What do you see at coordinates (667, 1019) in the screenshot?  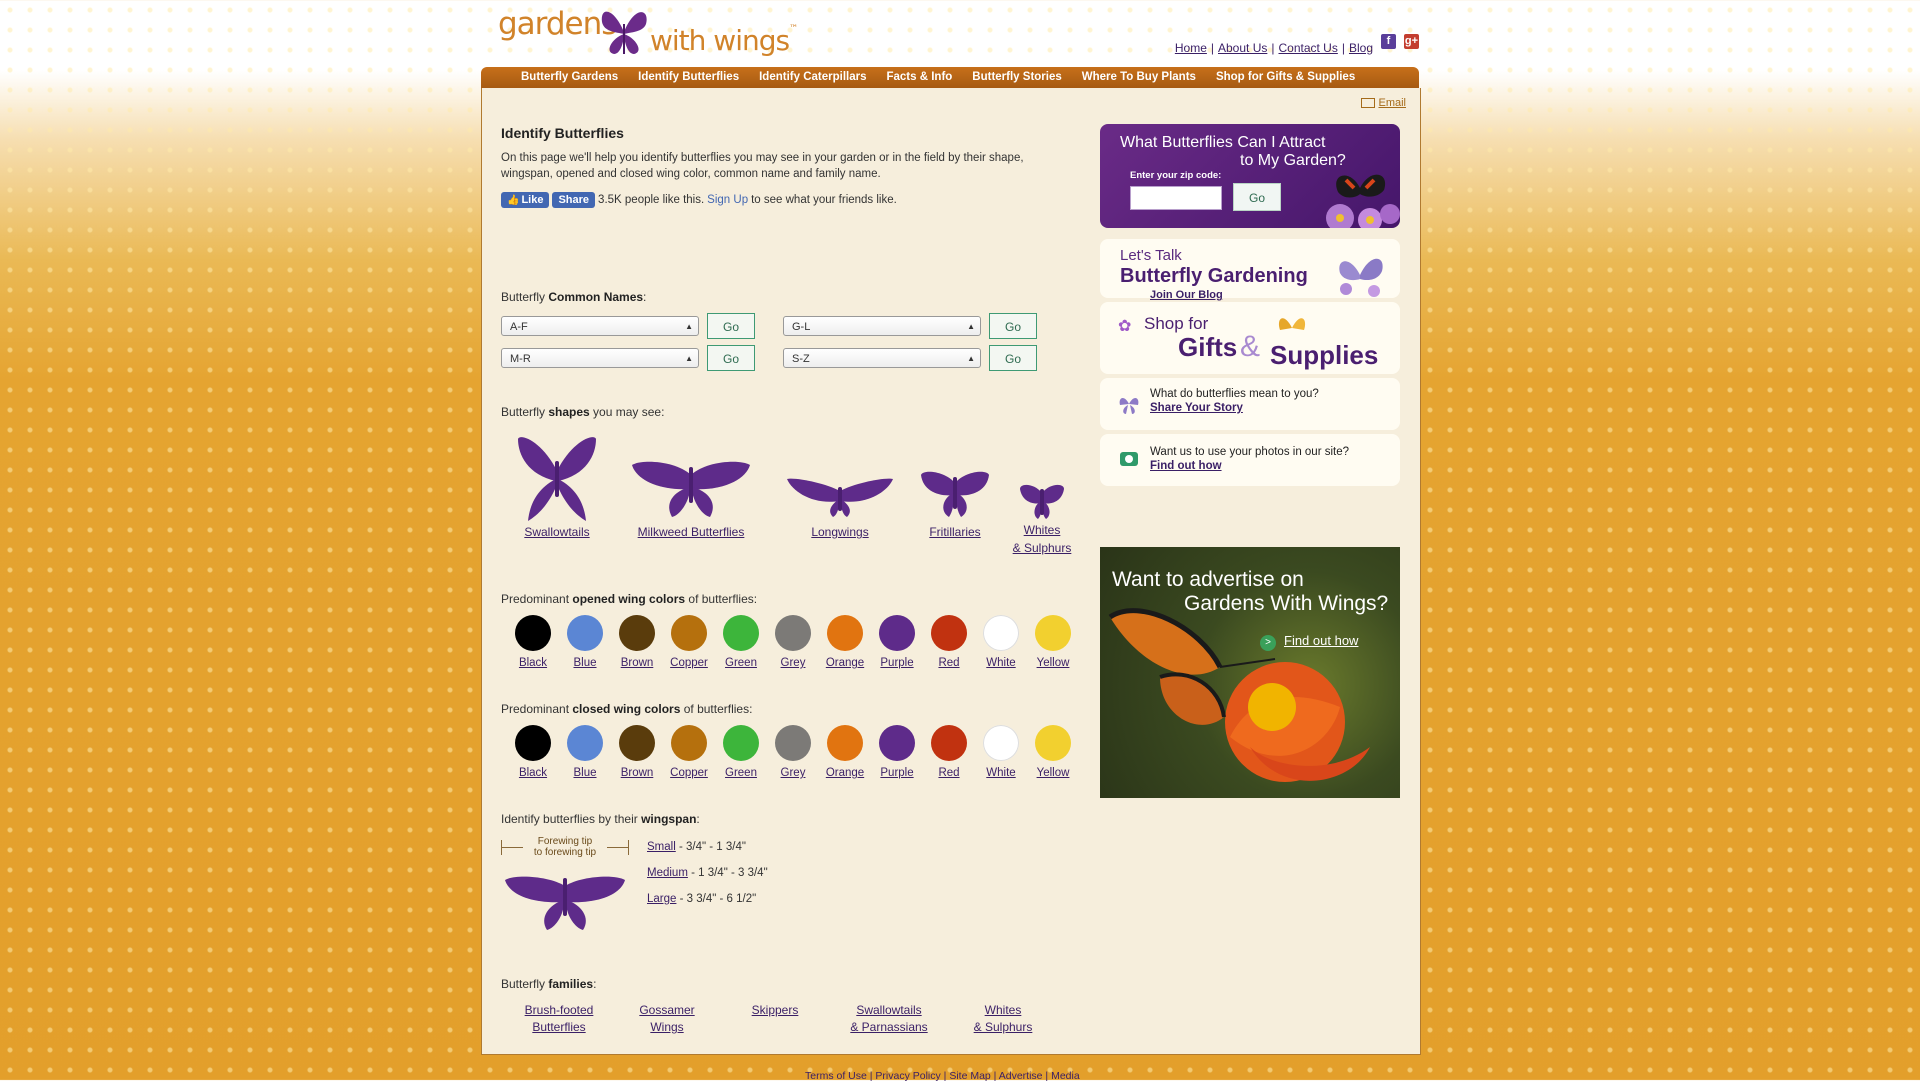 I see `family-gossamer-wings: Gossamer Wings` at bounding box center [667, 1019].